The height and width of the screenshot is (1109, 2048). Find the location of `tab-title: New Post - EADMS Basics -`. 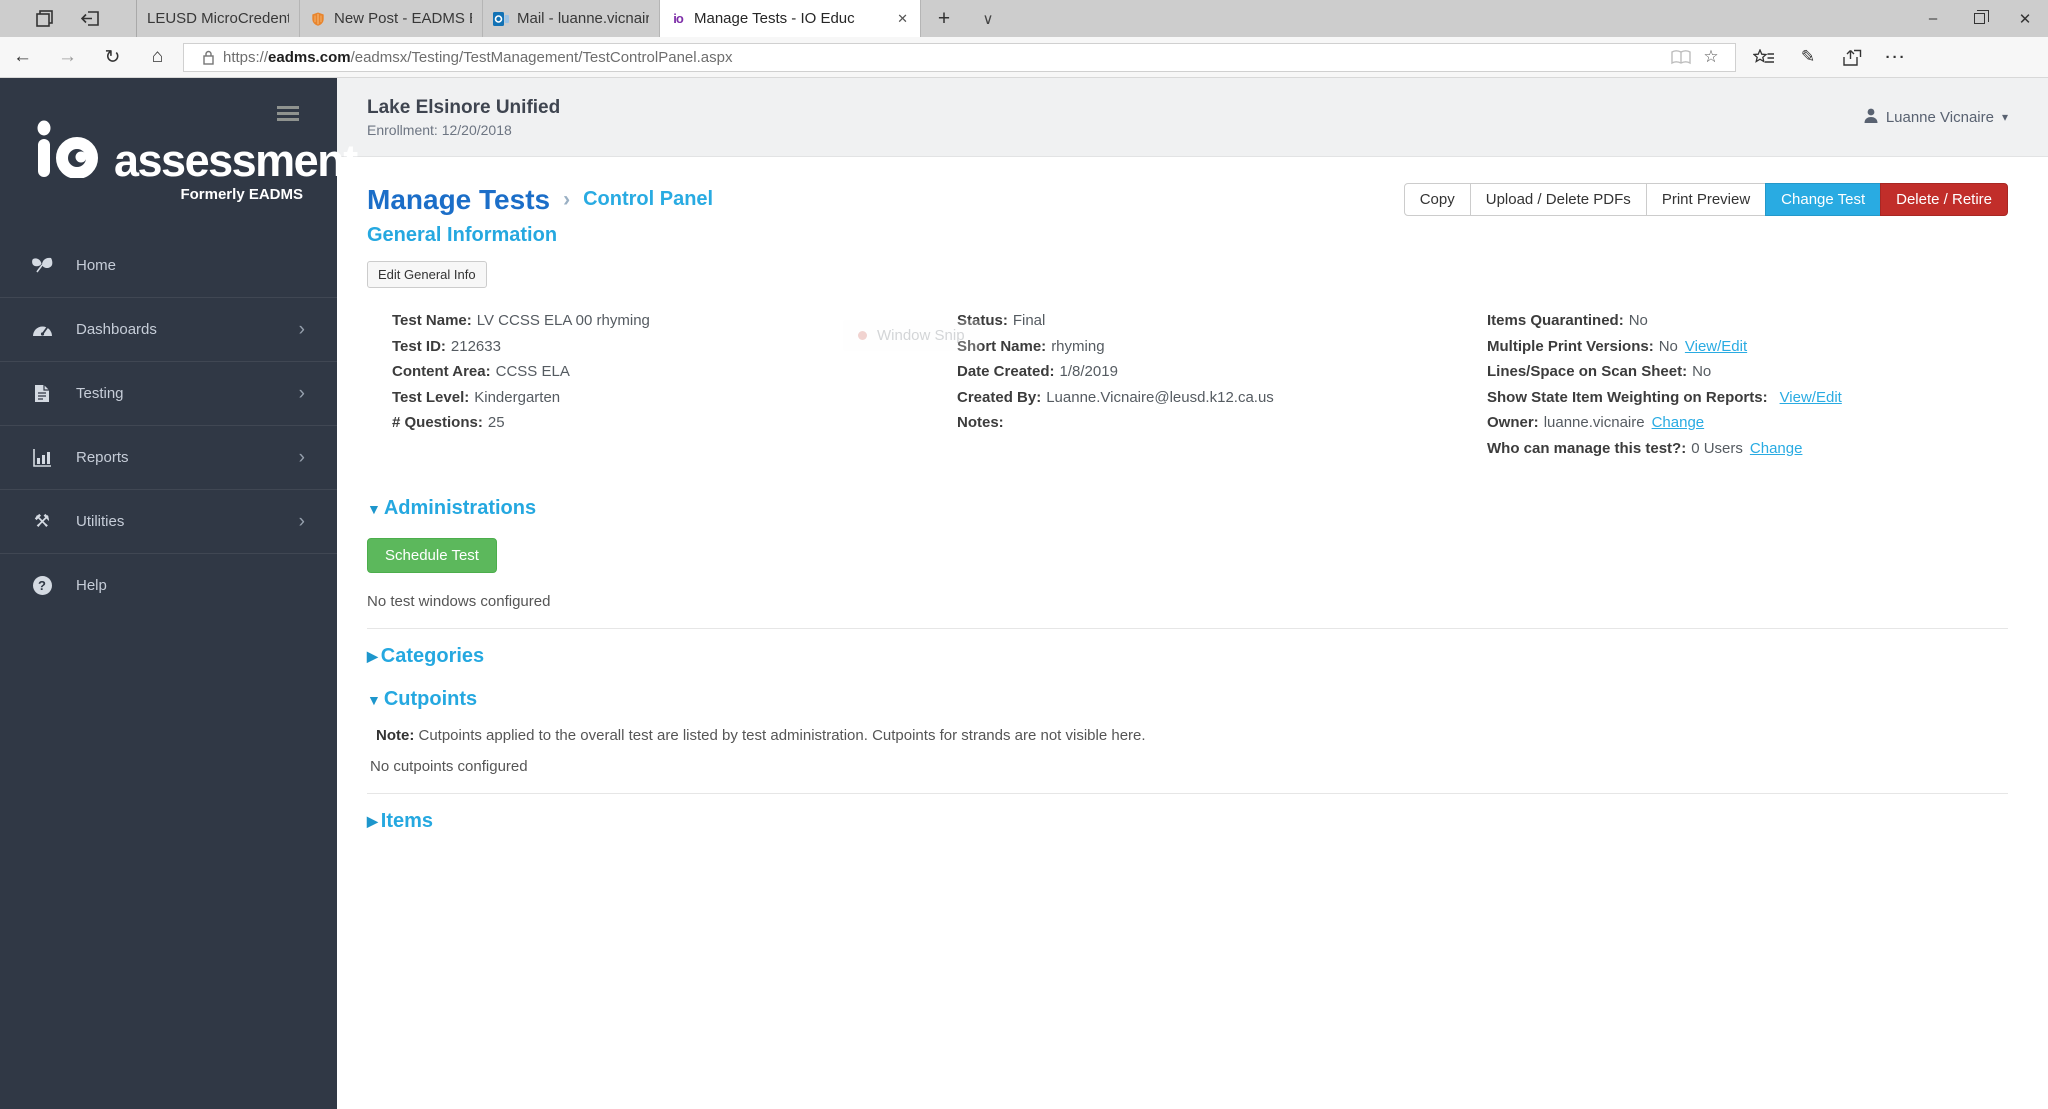

tab-title: New Post - EADMS Basics - is located at coordinates (403, 18).